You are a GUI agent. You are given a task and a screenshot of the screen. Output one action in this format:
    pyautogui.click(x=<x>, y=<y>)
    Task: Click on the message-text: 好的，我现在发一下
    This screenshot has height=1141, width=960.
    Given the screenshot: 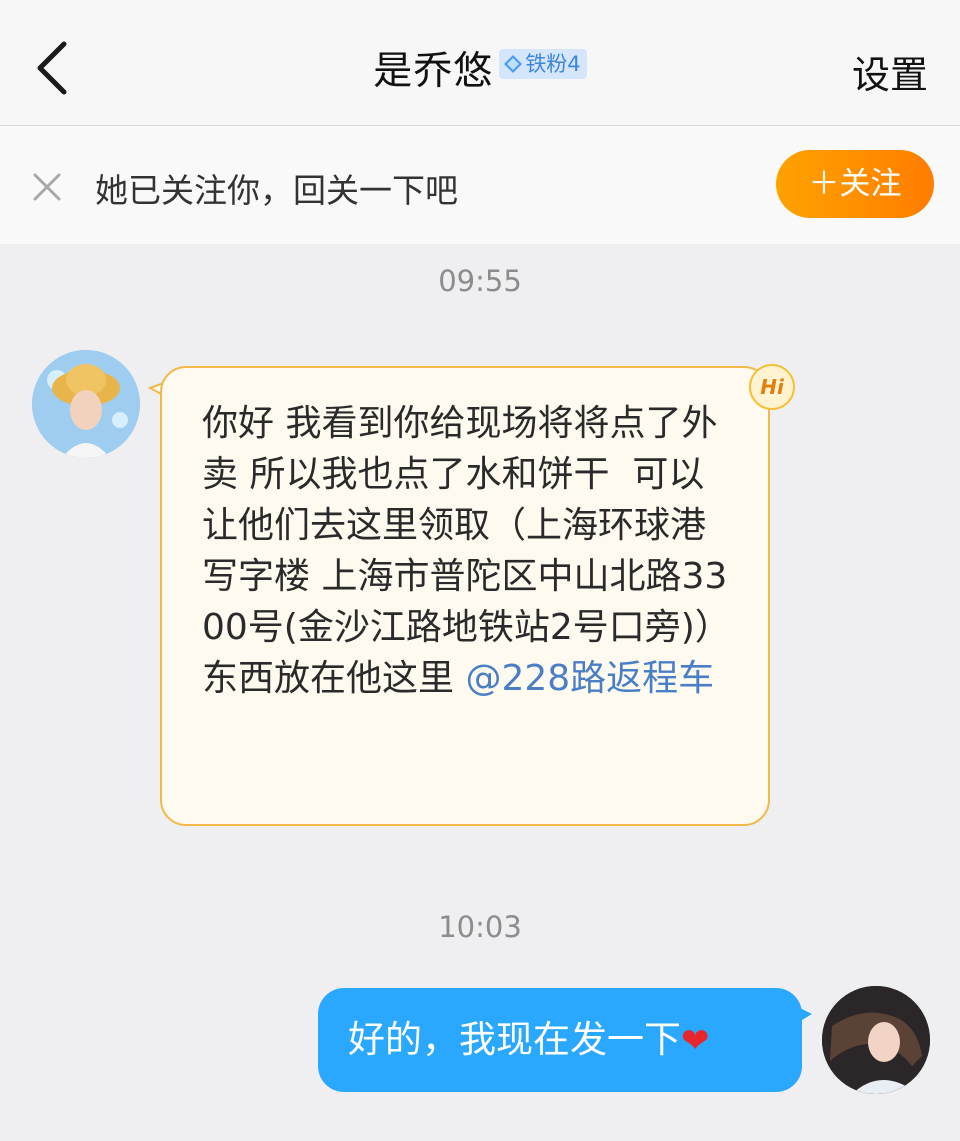 What is the action you would take?
    pyautogui.click(x=514, y=1039)
    